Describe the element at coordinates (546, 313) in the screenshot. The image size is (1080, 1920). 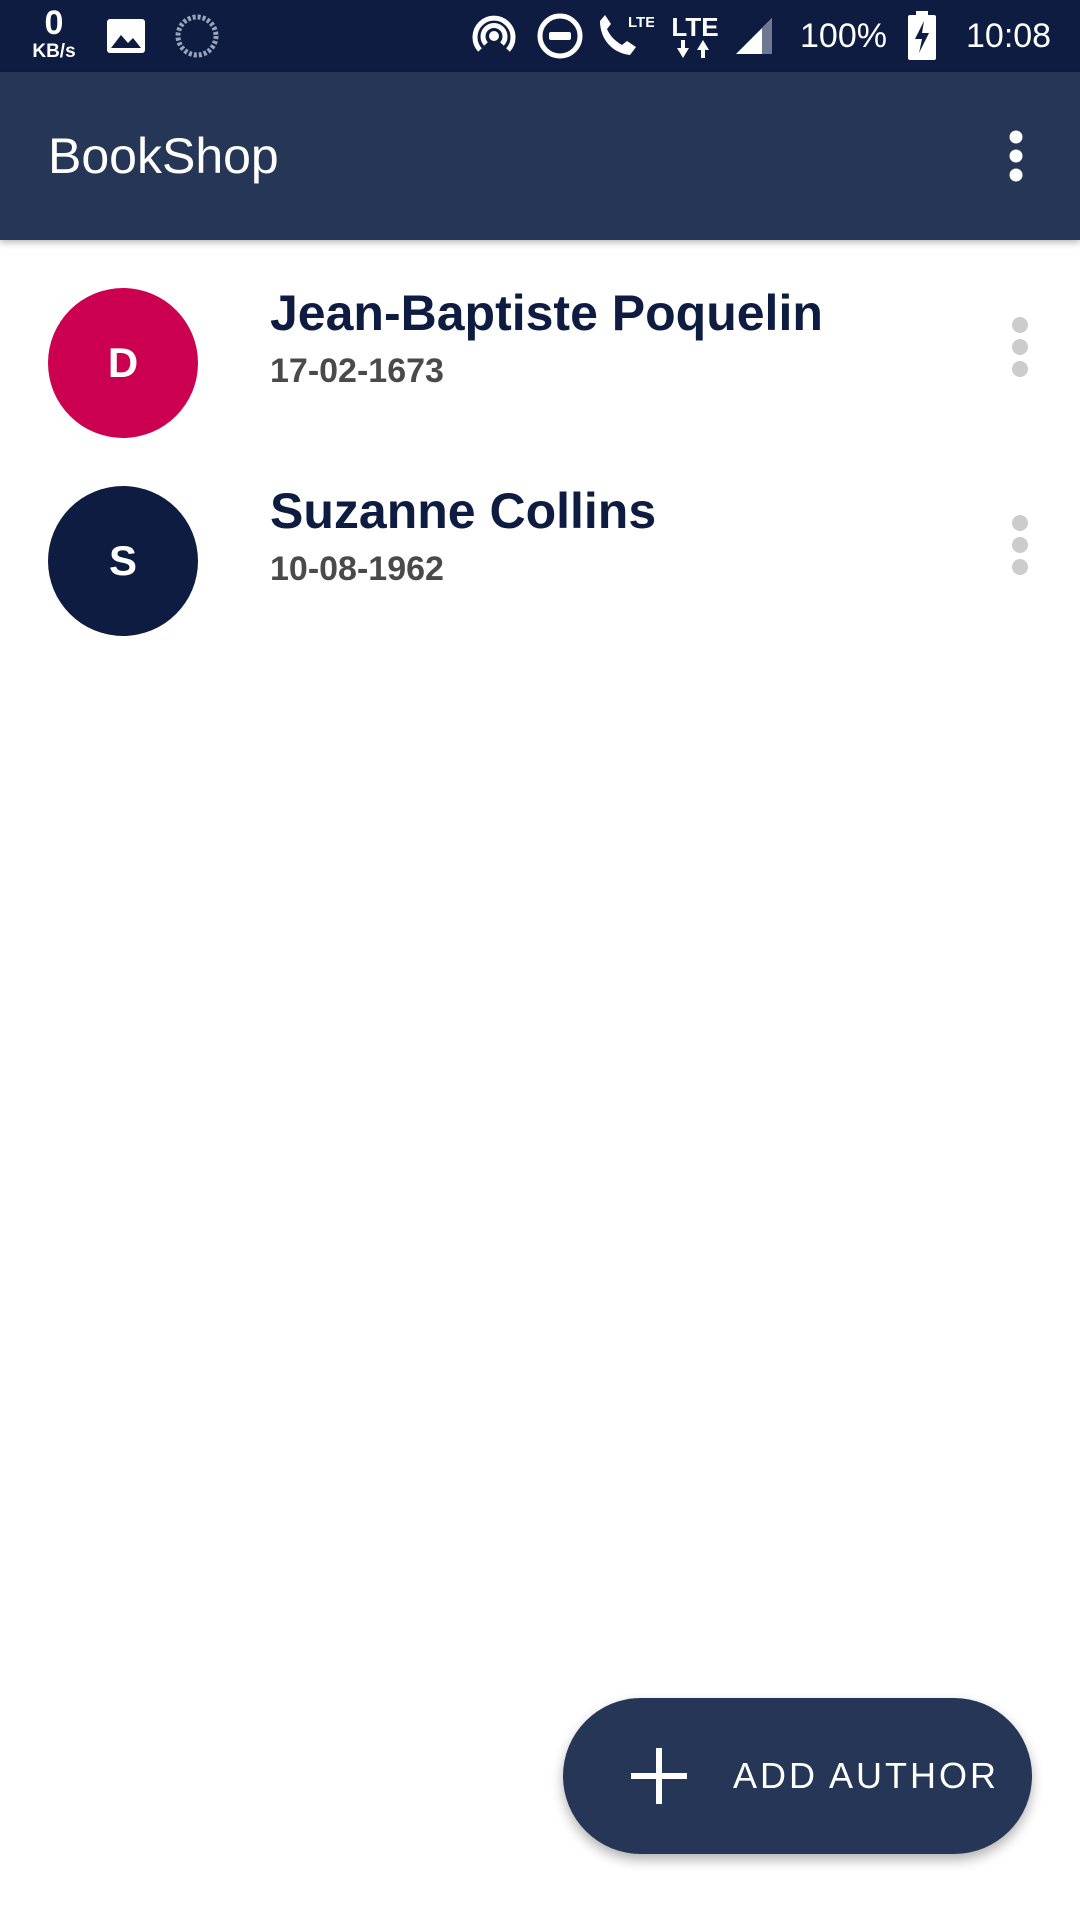
I see `author-name: Jean-Baptiste Poquelin` at that location.